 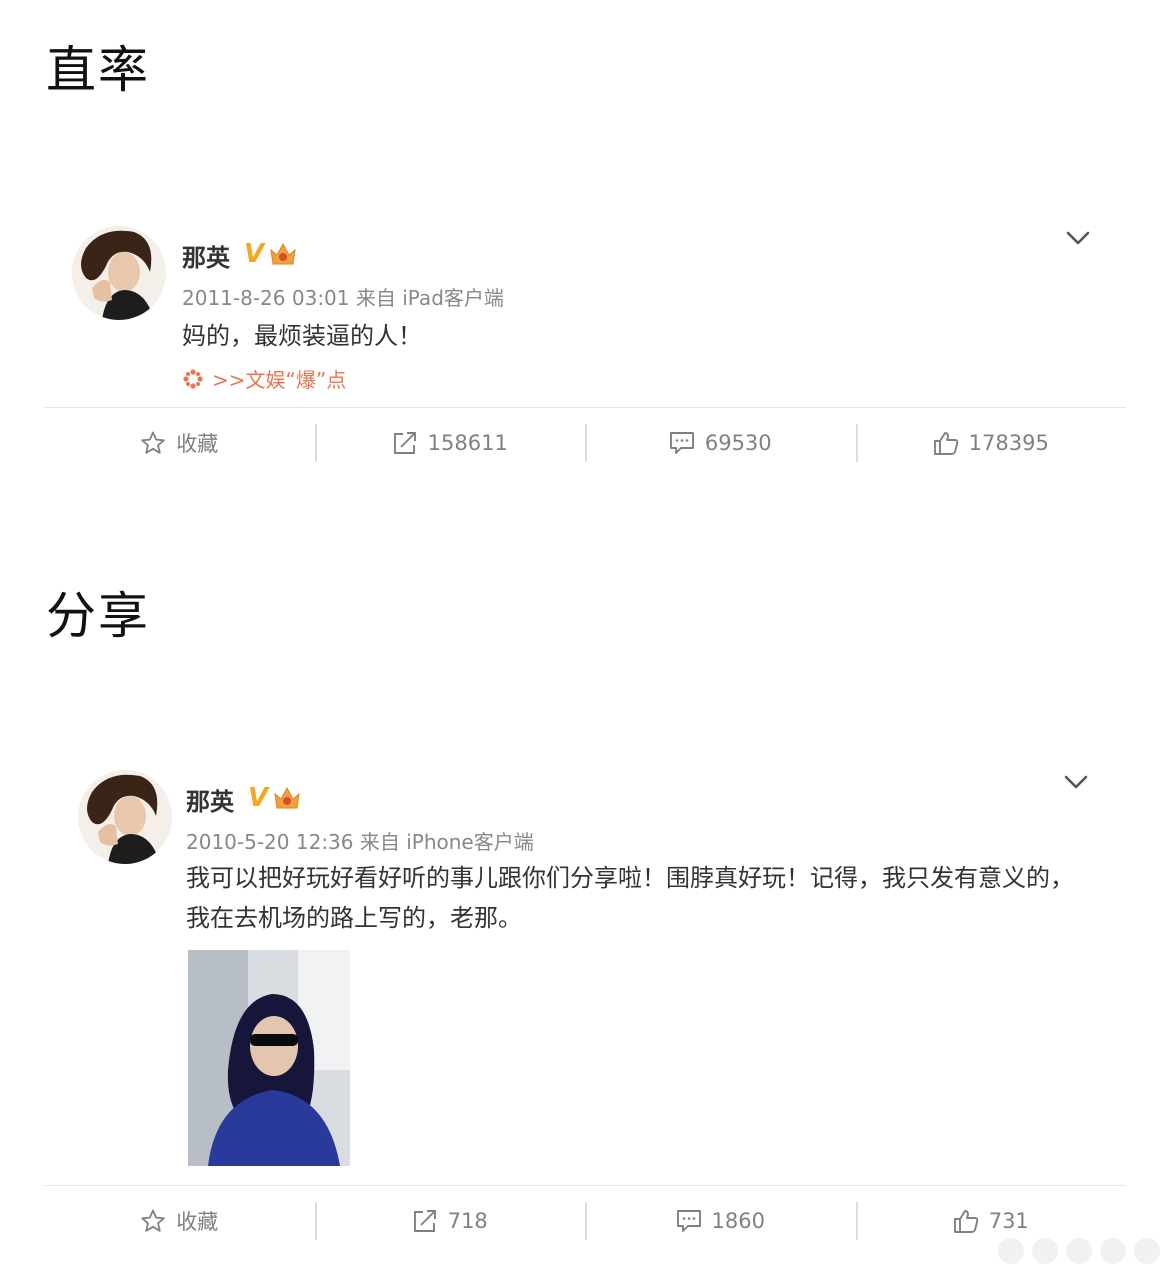 I want to click on repost-count: 158611, so click(x=467, y=443).